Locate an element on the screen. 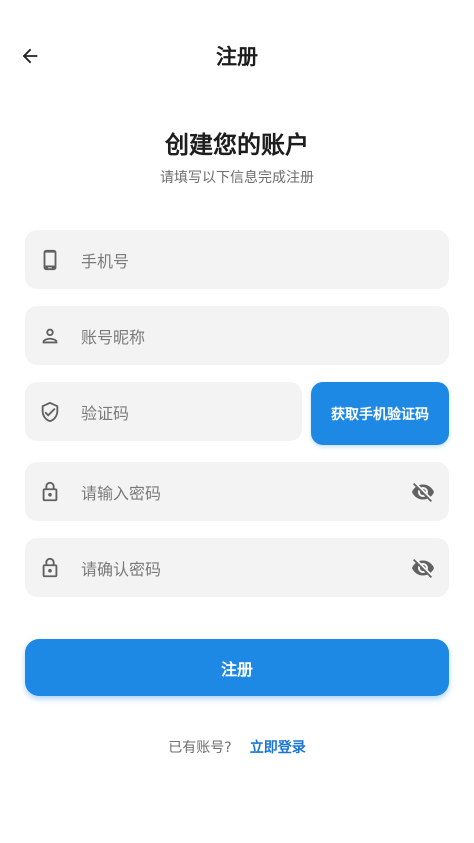 Image resolution: width=474 pixels, height=843 pixels. app-bar: 注册 is located at coordinates (237, 56).